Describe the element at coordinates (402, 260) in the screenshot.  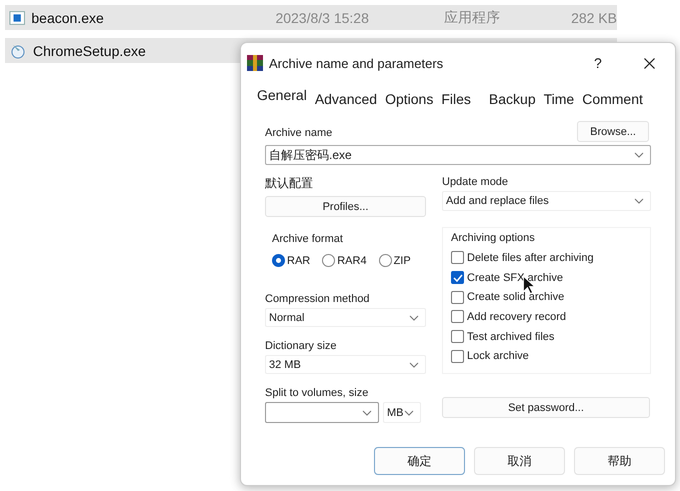
I see `radio-label: ZIP` at that location.